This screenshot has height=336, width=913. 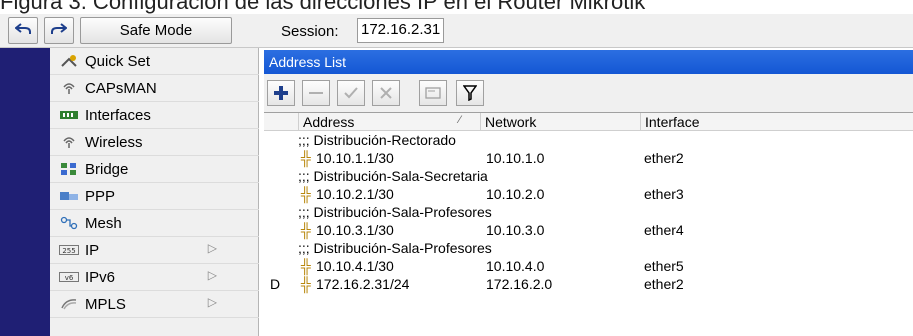 What do you see at coordinates (275, 284) in the screenshot?
I see `row-flag: D` at bounding box center [275, 284].